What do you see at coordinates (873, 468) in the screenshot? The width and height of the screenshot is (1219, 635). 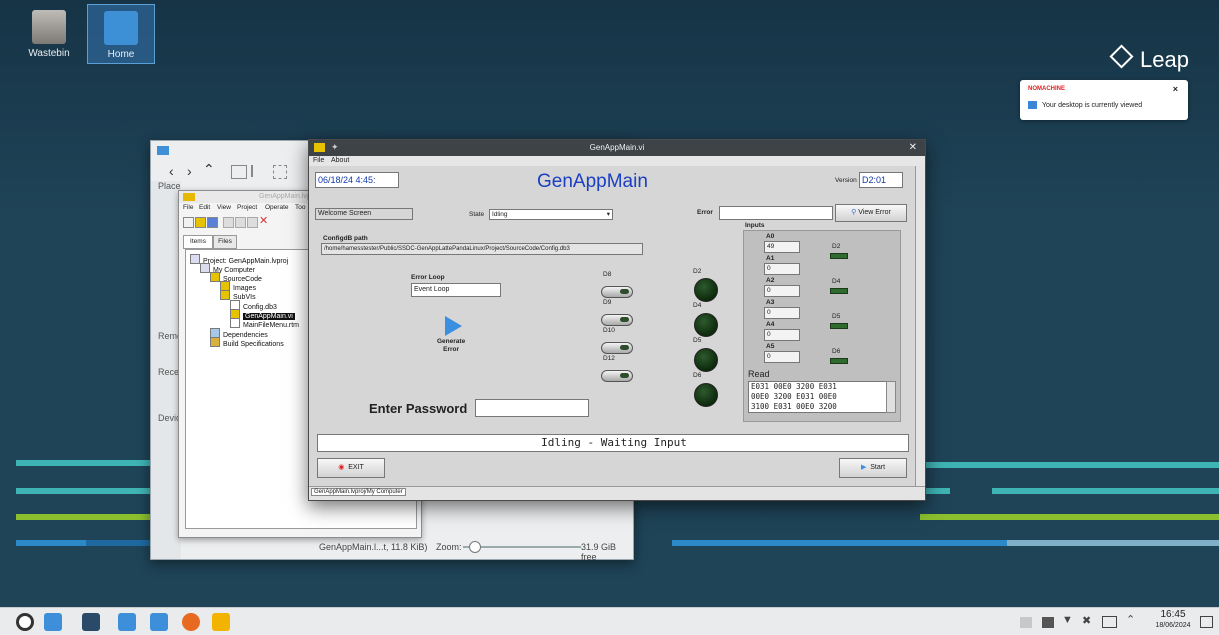 I see `start-button: ▶ Start` at bounding box center [873, 468].